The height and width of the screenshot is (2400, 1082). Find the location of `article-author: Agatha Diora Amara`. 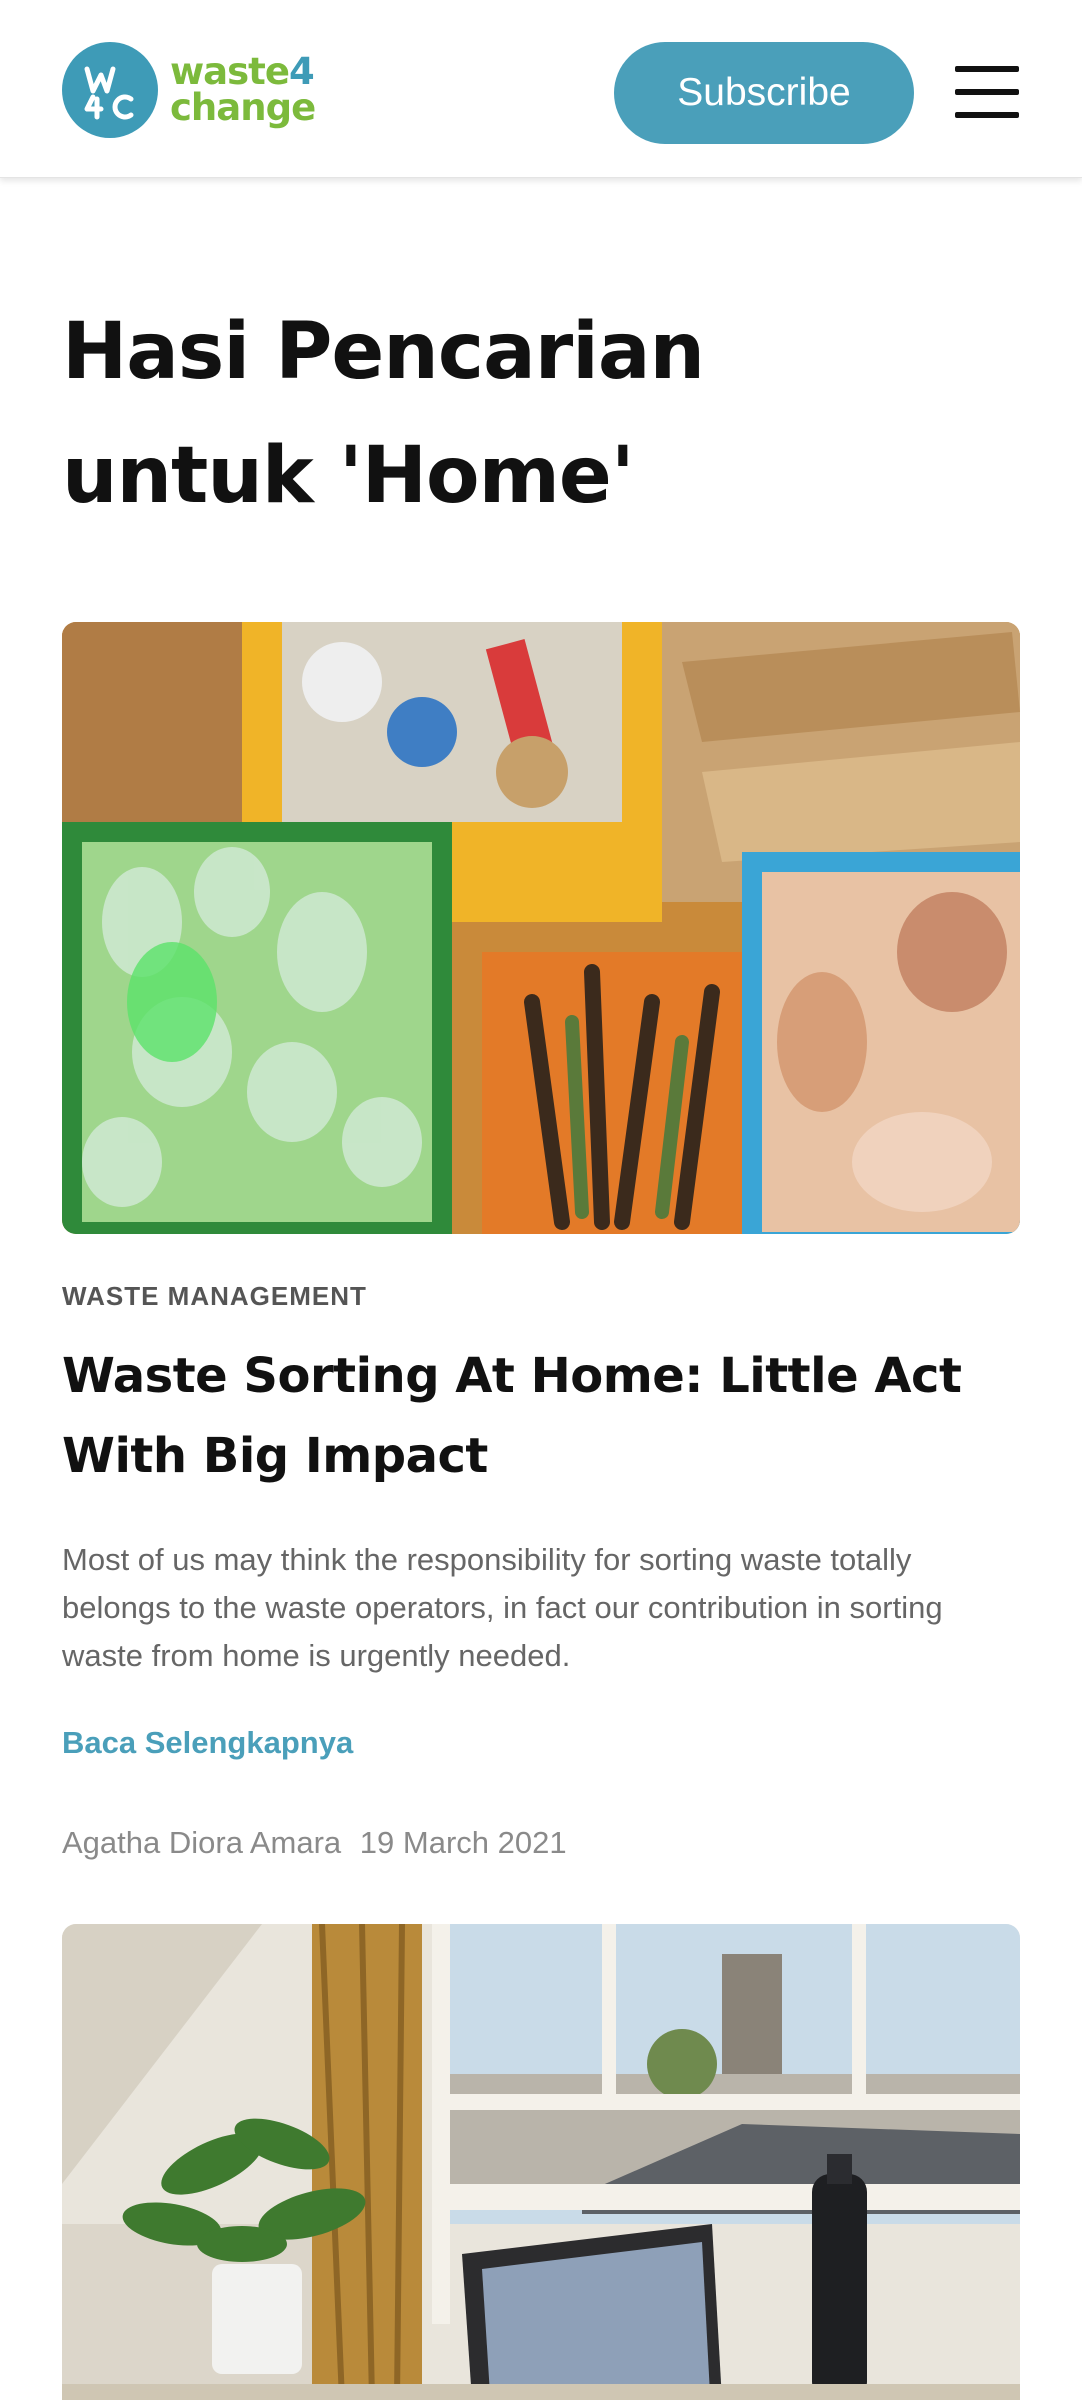

article-author: Agatha Diora Amara is located at coordinates (201, 1842).